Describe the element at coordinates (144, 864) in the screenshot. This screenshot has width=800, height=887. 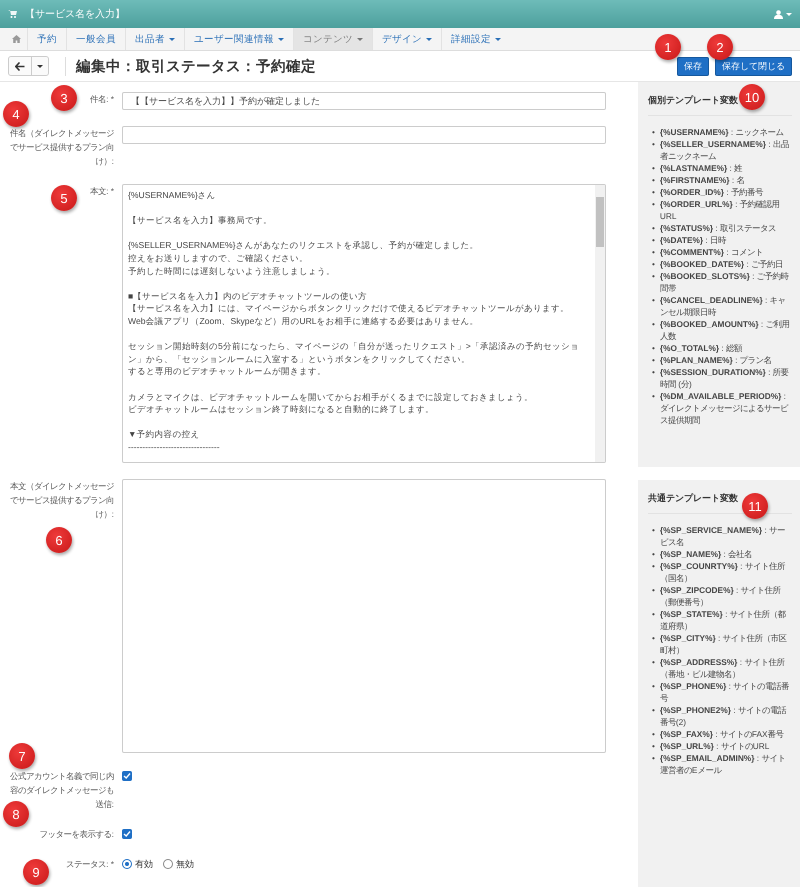
I see `radio-label: 有効` at that location.